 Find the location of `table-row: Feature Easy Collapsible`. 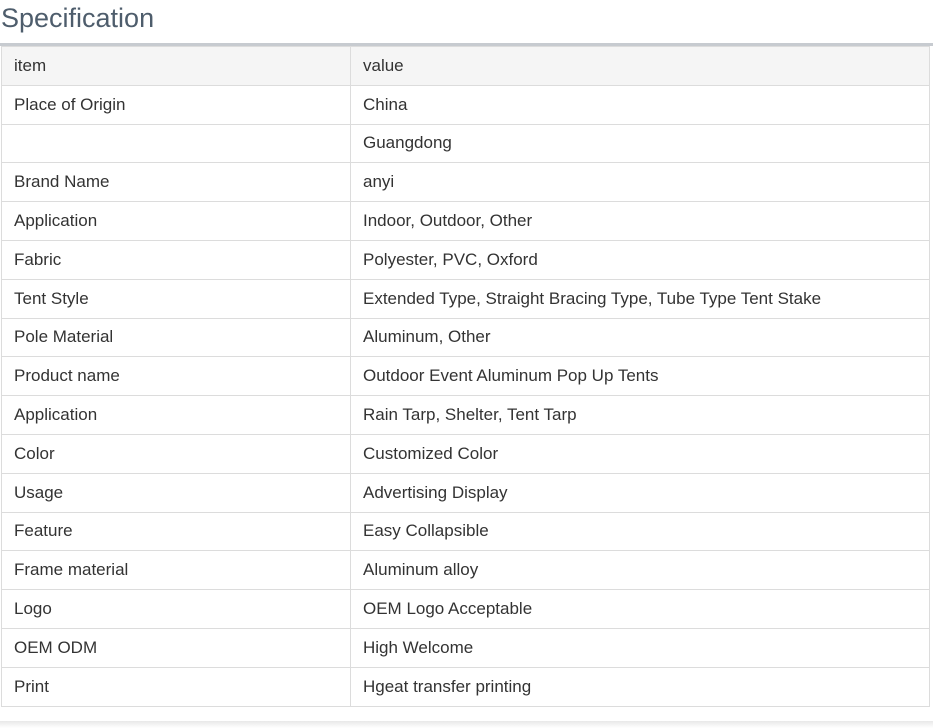

table-row: Feature Easy Collapsible is located at coordinates (465, 531).